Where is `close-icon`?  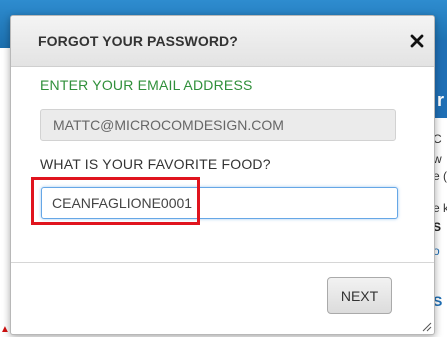 close-icon is located at coordinates (417, 41).